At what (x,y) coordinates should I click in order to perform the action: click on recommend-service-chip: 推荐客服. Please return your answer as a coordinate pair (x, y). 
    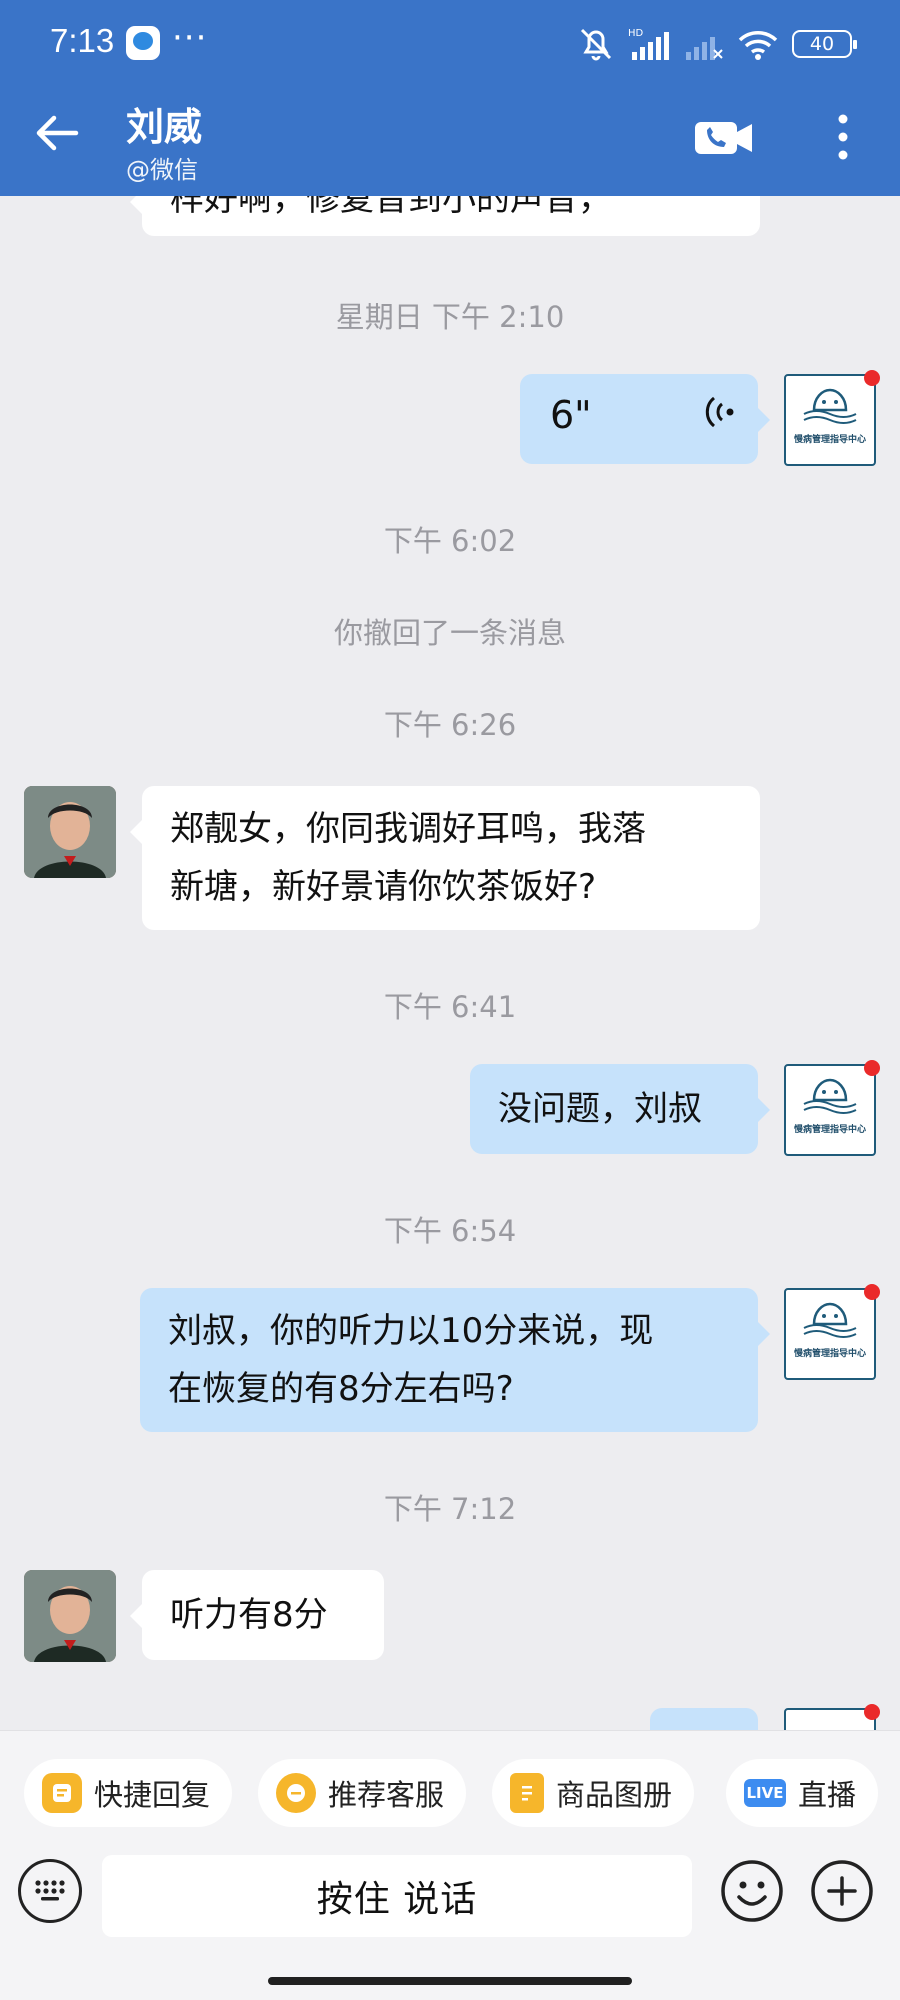
    Looking at the image, I should click on (362, 1793).